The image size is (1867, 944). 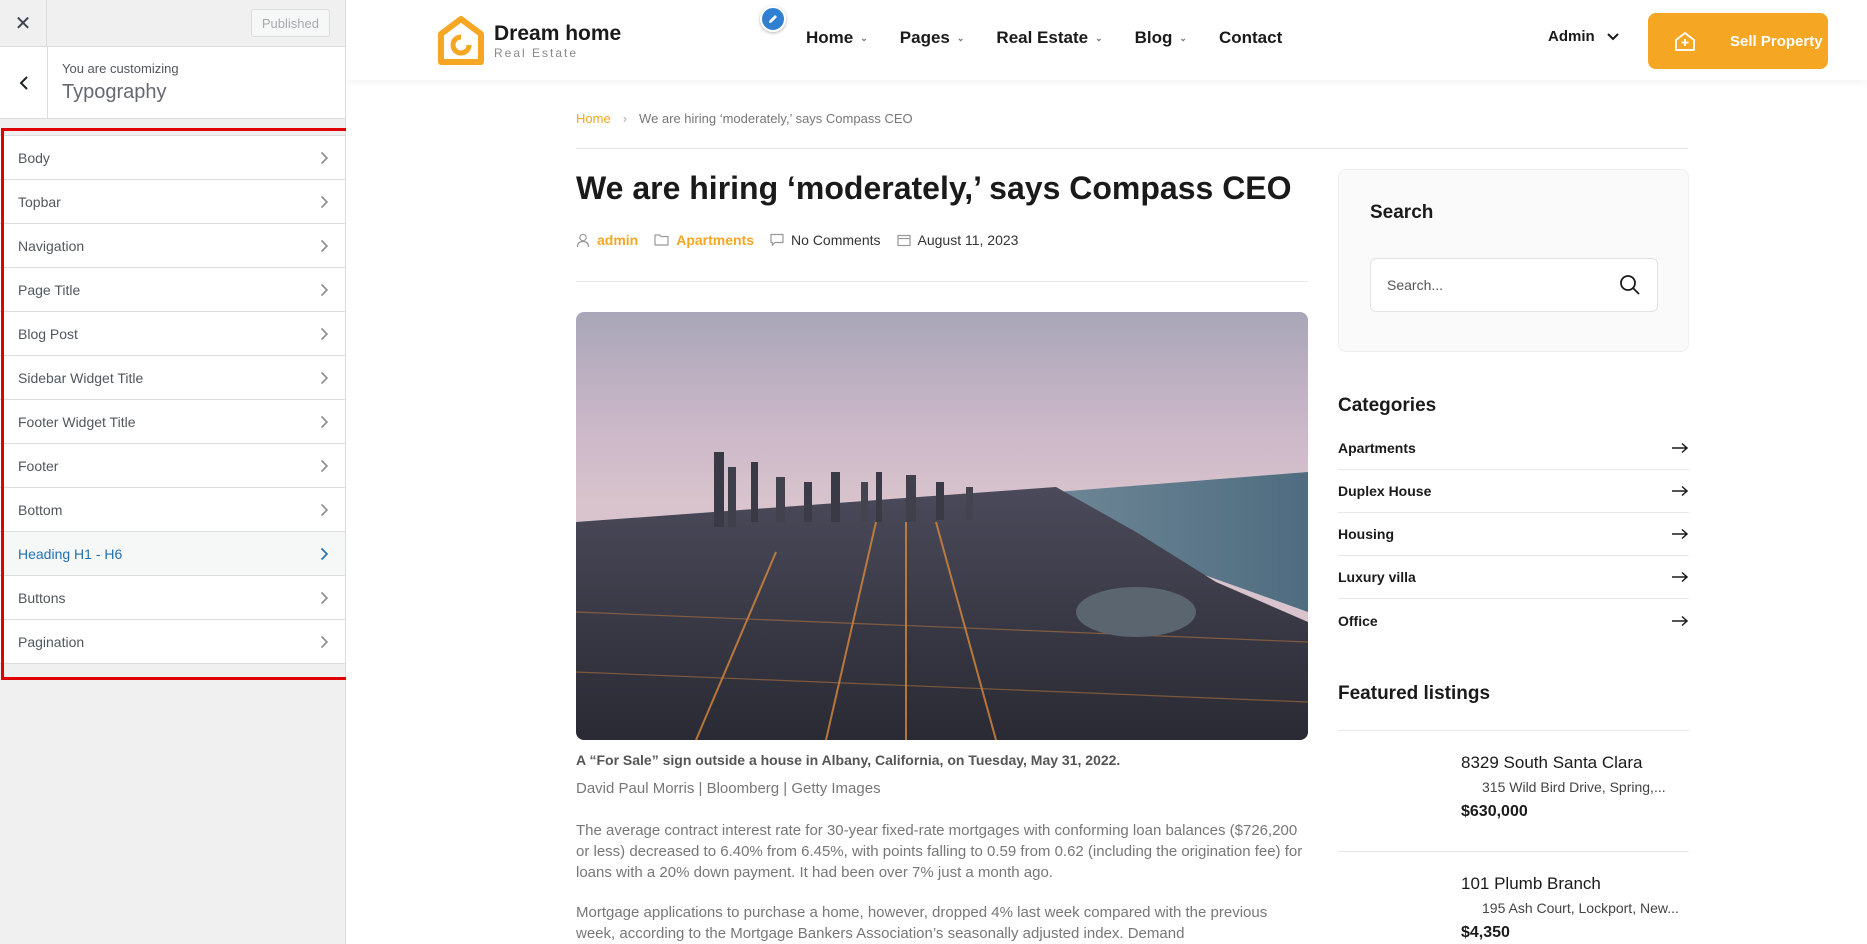 What do you see at coordinates (1377, 577) in the screenshot?
I see `category-label: Luxury villa` at bounding box center [1377, 577].